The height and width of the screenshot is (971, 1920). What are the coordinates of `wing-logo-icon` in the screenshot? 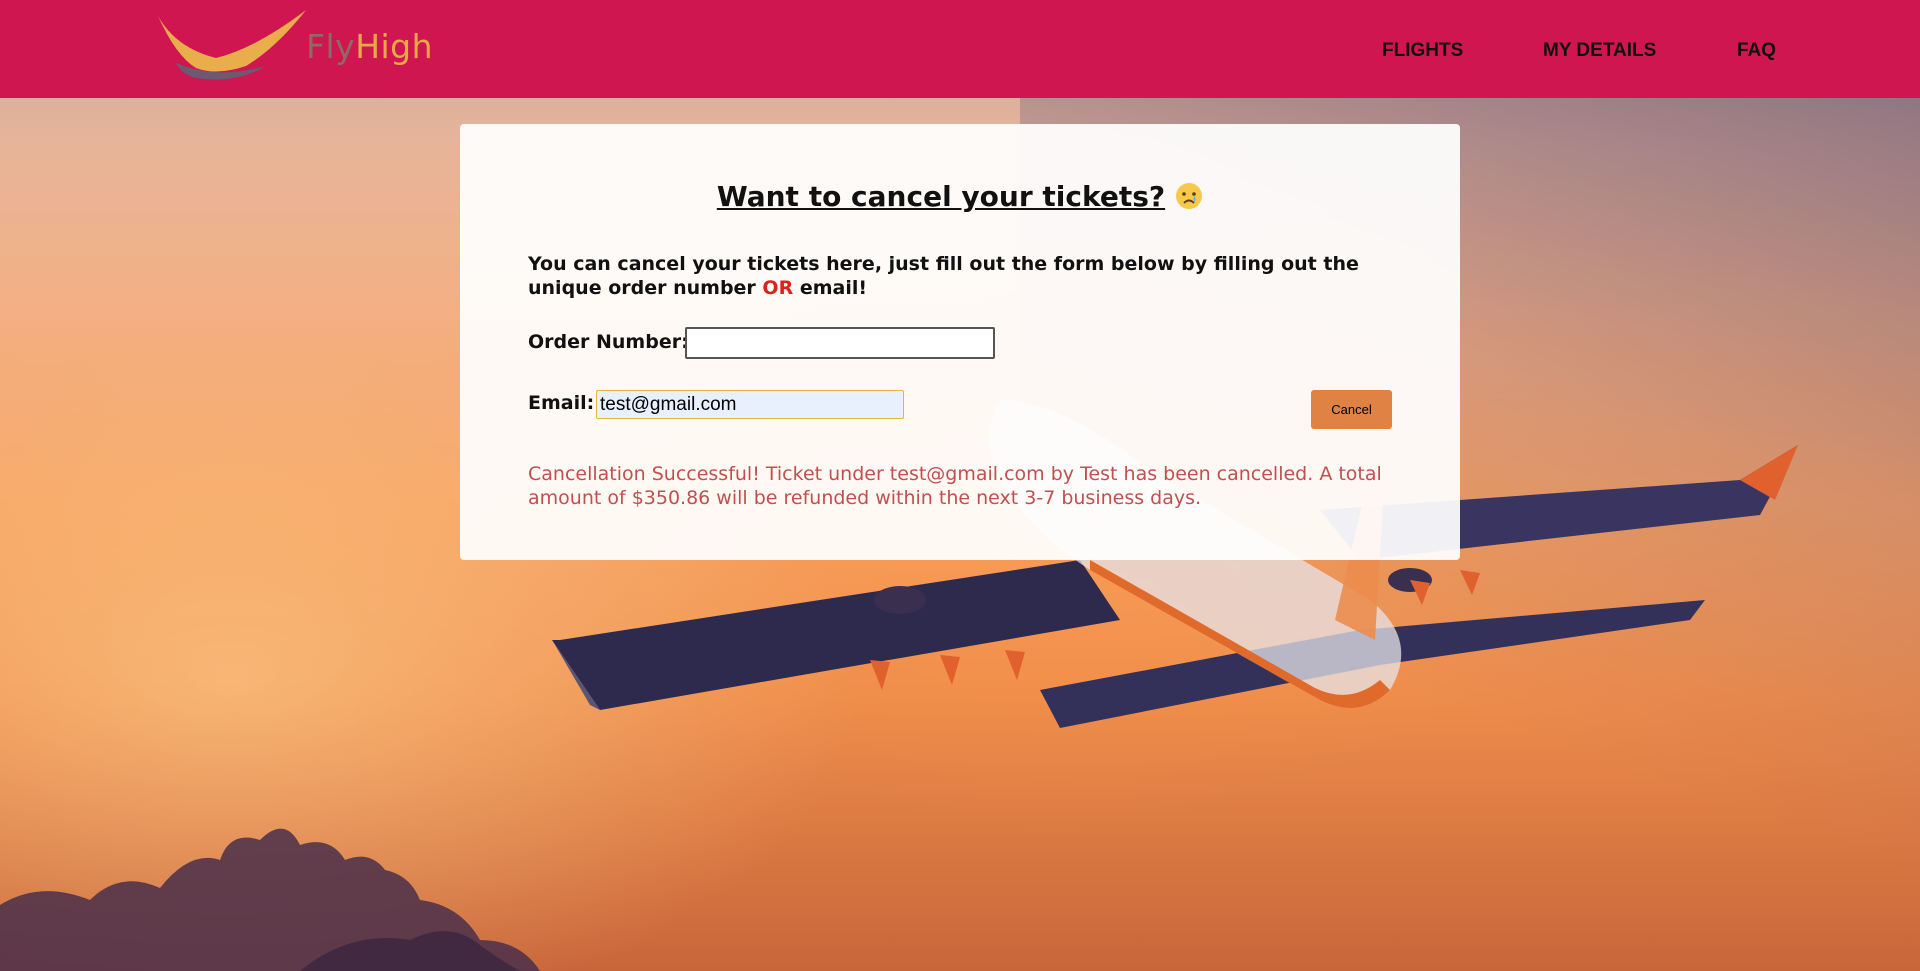 It's located at (232, 45).